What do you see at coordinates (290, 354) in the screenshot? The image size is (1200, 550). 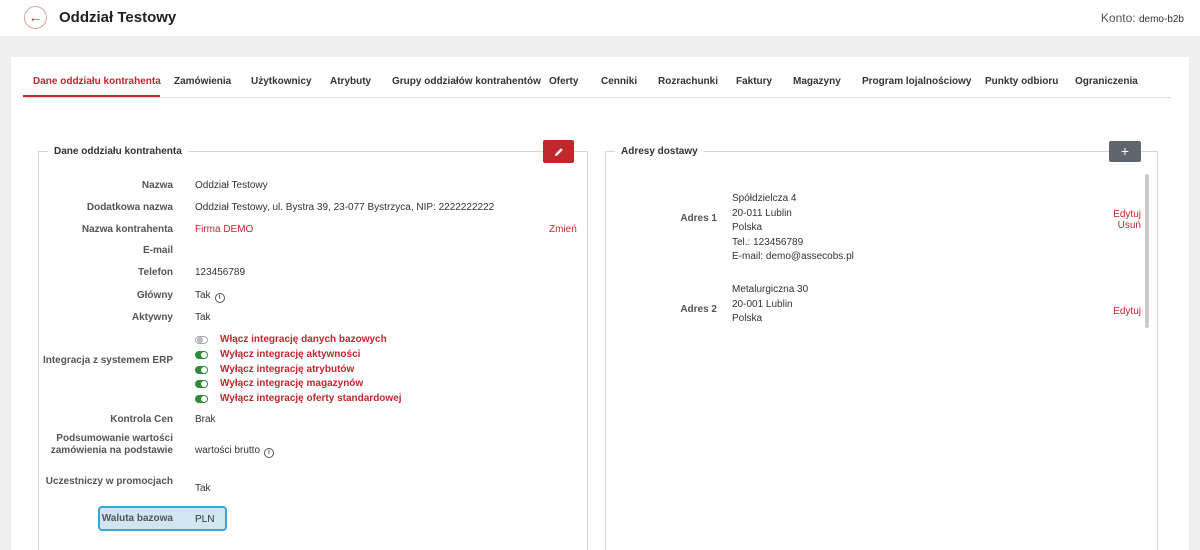 I see `toggle-aktywnosci-label: Wyłącz integrację aktywności` at bounding box center [290, 354].